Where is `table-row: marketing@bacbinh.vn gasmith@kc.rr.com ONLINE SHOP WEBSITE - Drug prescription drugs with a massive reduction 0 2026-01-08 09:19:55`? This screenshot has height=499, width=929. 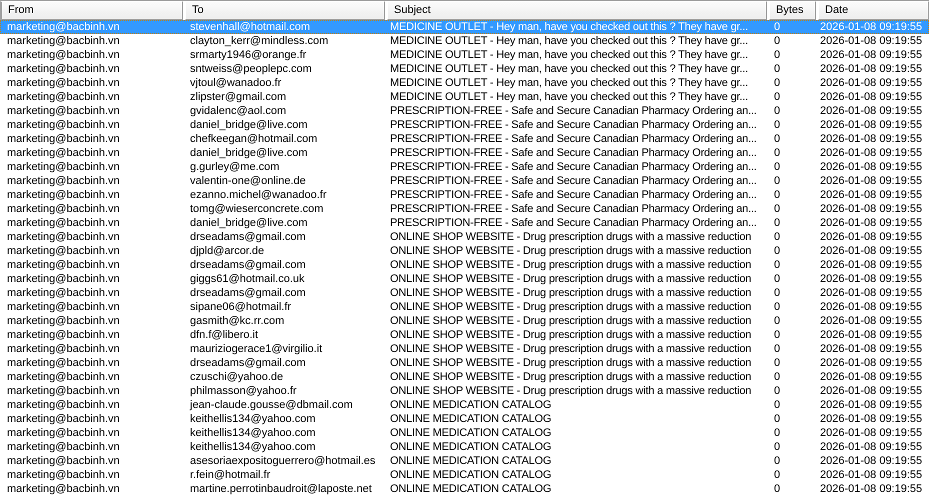 table-row: marketing@bacbinh.vn gasmith@kc.rr.com ONLINE SHOP WEBSITE - Drug prescription drugs with a massive reduction 0 2026-01-08 09:19:55 is located at coordinates (464, 321).